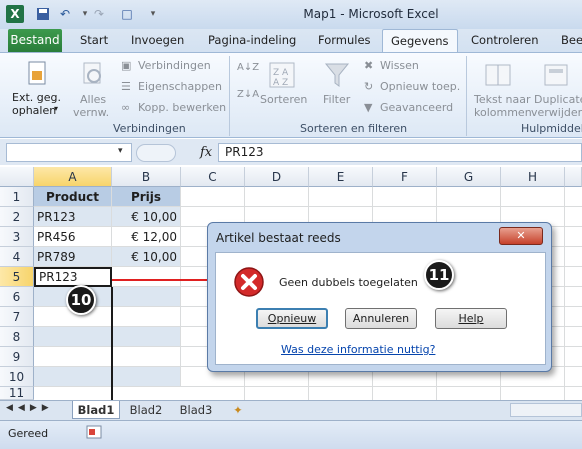 This screenshot has width=582, height=449. I want to click on cell-b9, so click(146, 357).